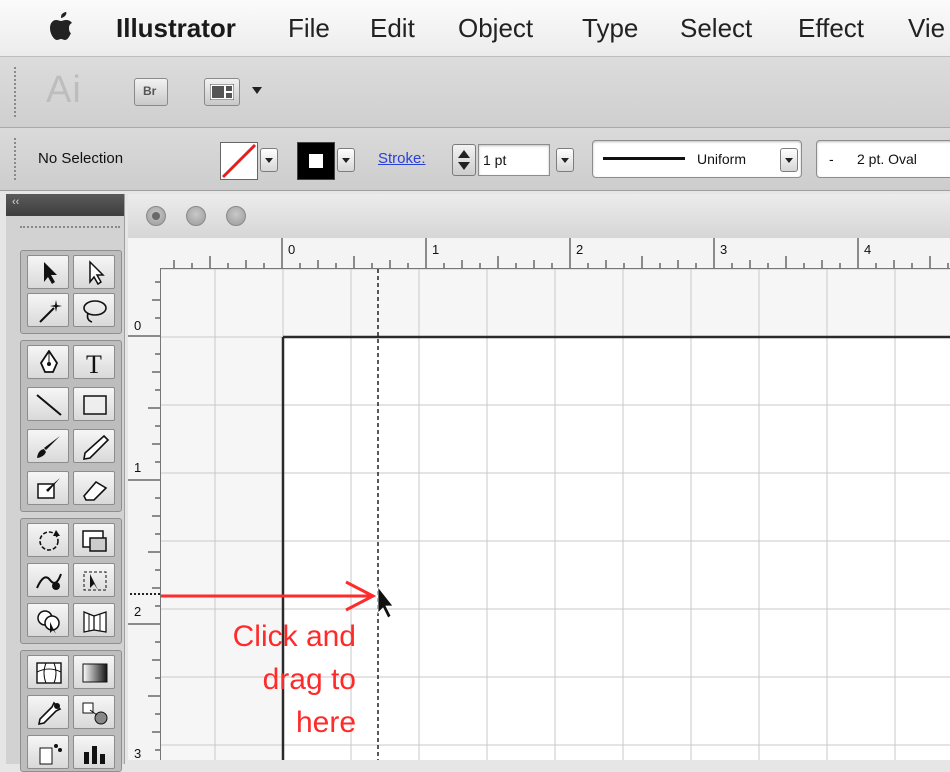 This screenshot has height=772, width=950. Describe the element at coordinates (831, 28) in the screenshot. I see `menu-effect: Effect` at that location.